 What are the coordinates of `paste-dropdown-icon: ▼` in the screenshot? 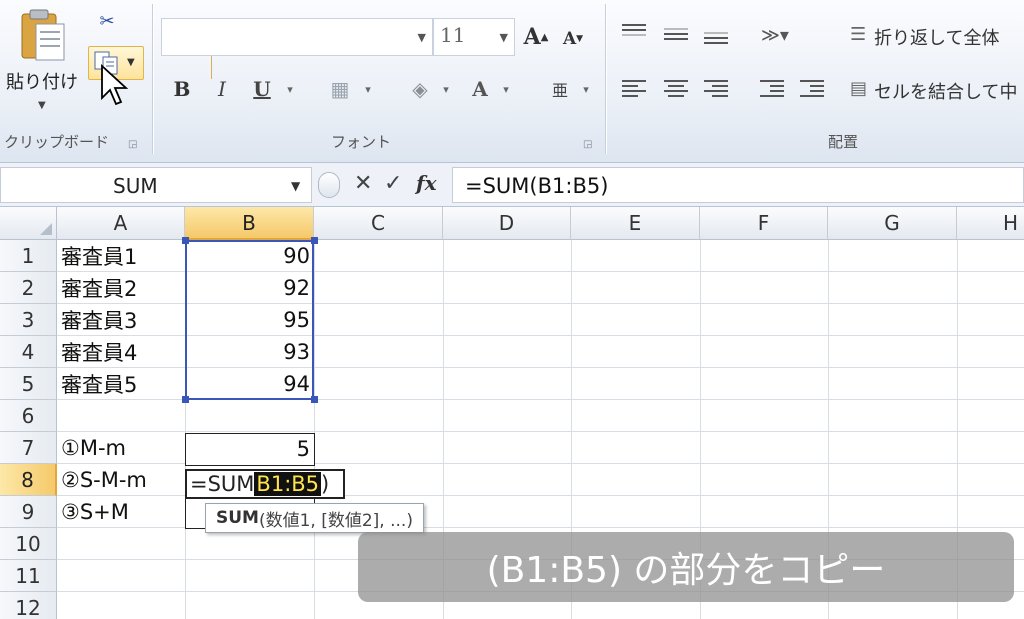 It's located at (42, 105).